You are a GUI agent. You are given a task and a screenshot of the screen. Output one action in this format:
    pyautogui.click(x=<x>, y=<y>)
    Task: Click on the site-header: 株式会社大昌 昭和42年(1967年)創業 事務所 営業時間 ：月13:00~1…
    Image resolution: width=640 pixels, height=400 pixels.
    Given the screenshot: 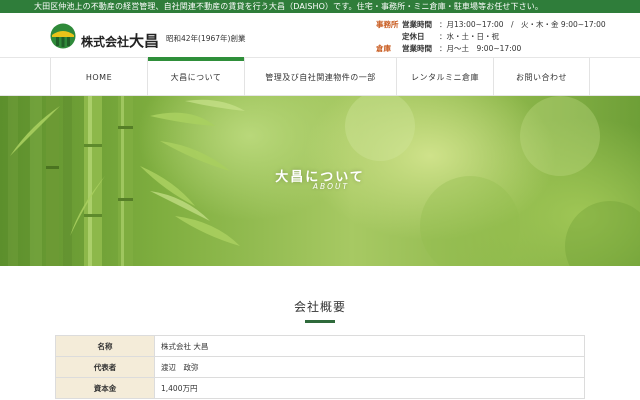 What is the action you would take?
    pyautogui.click(x=320, y=35)
    